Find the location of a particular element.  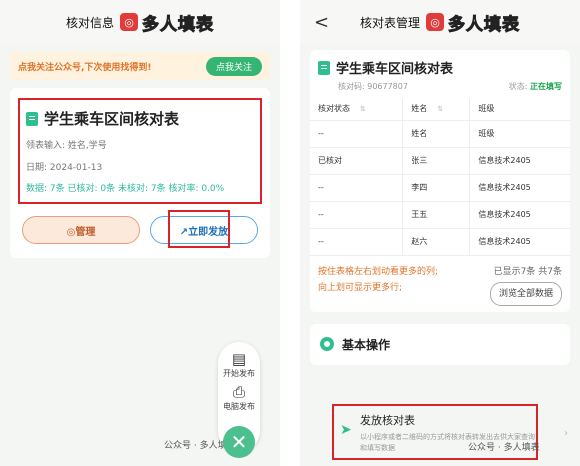

browse-all-button: 浏览全部数据 is located at coordinates (525, 293).